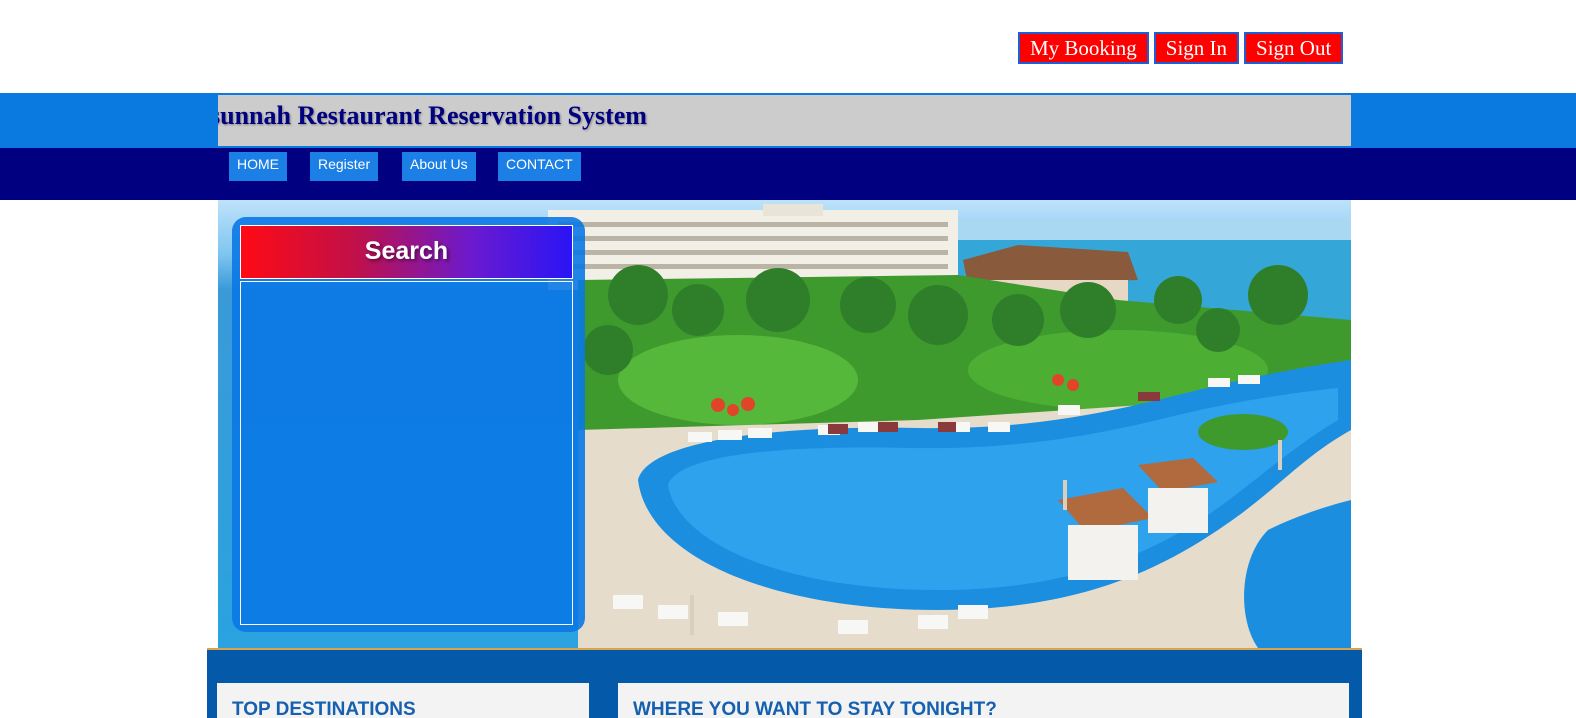  What do you see at coordinates (1196, 48) in the screenshot?
I see `sign-in-button: Sign In` at bounding box center [1196, 48].